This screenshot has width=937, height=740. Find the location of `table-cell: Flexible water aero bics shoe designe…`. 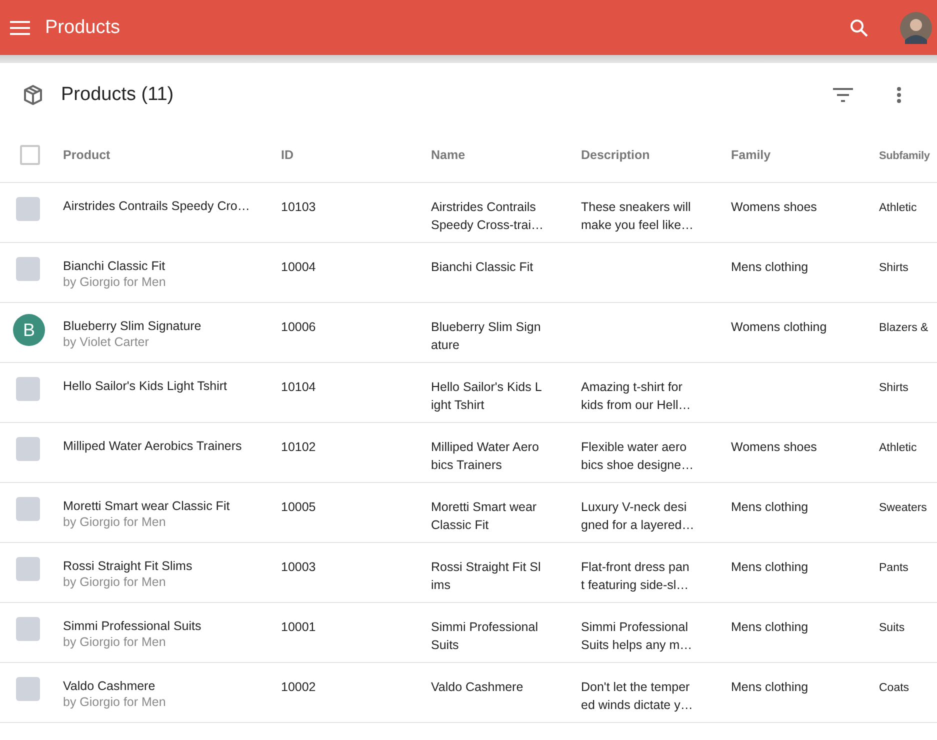

table-cell: Flexible water aero bics shoe designe… is located at coordinates (637, 456).